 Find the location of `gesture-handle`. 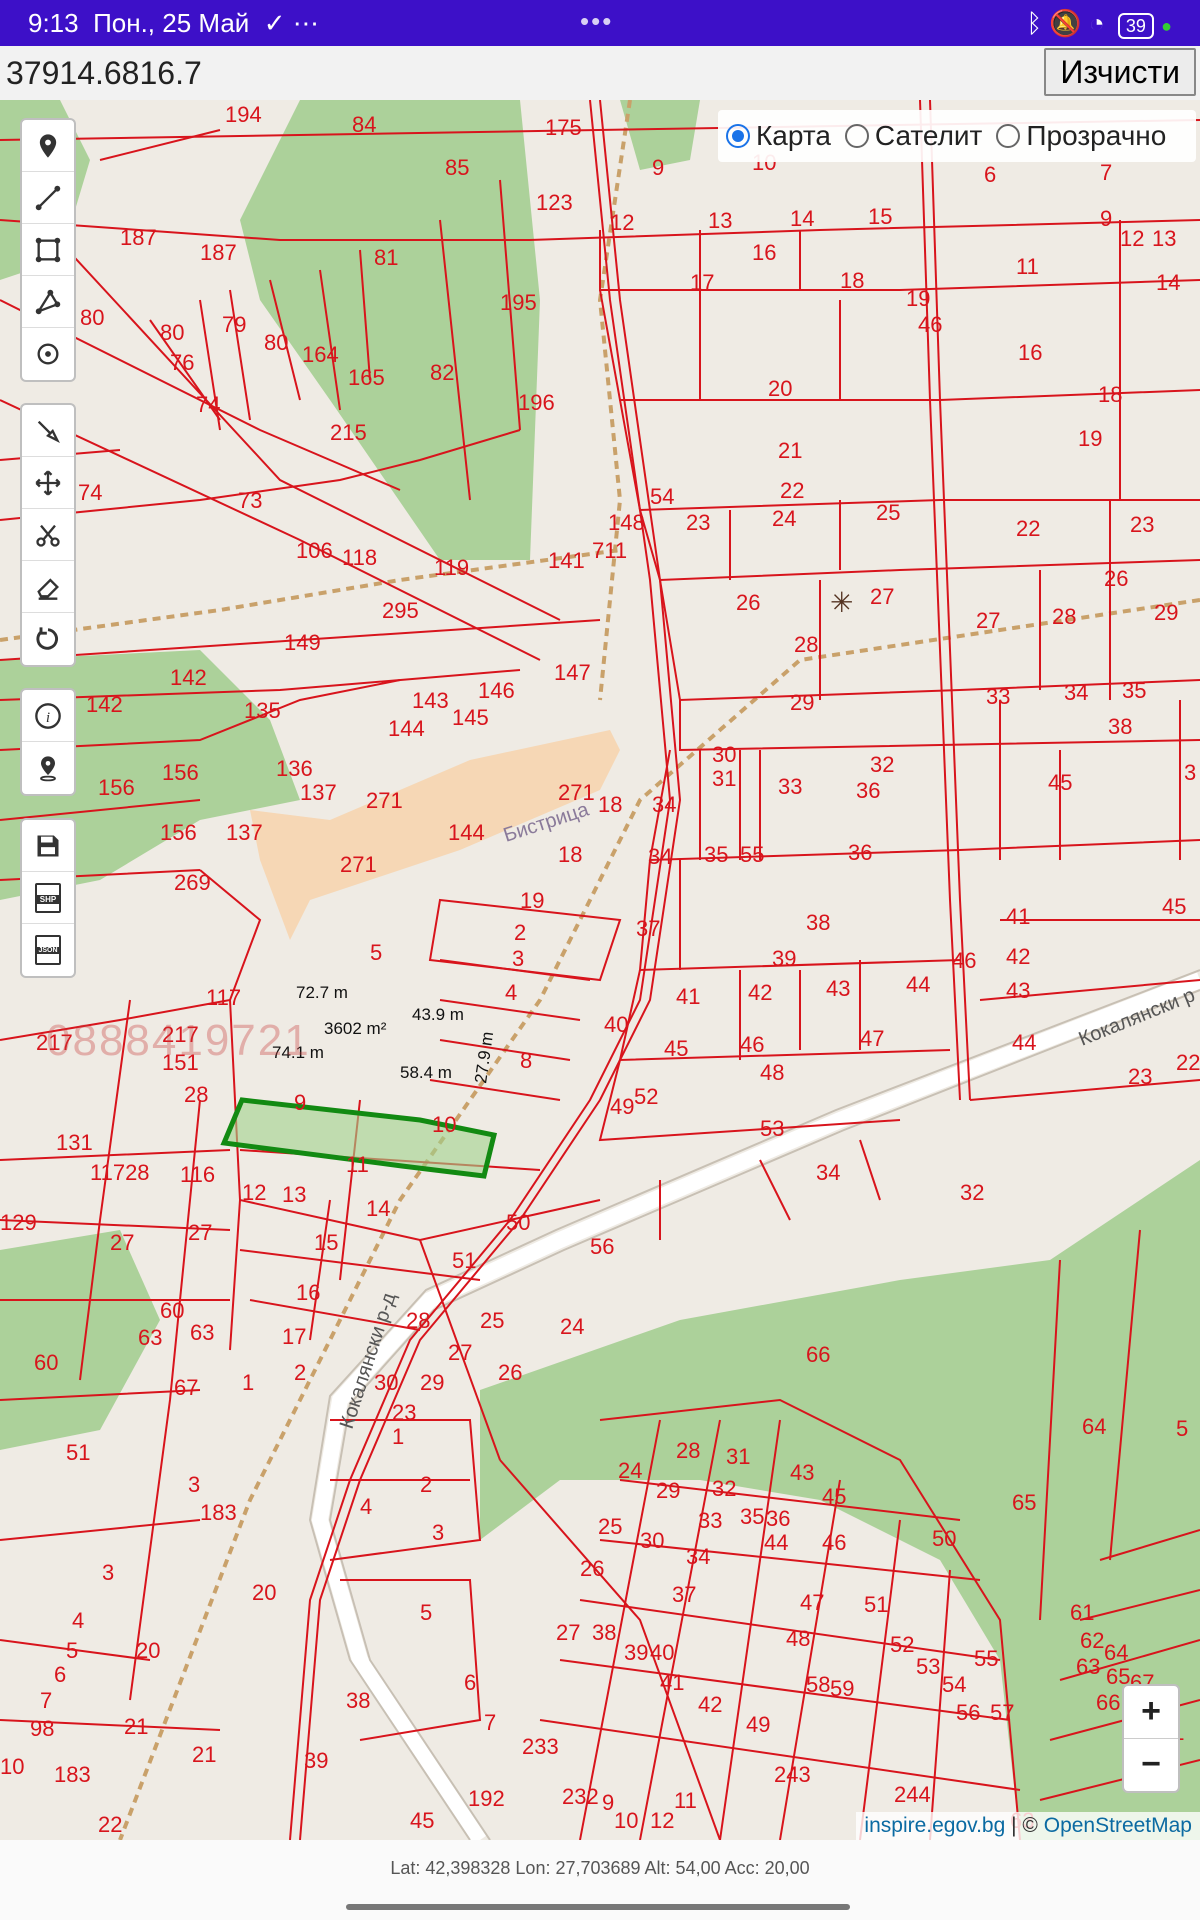

gesture-handle is located at coordinates (598, 1907).